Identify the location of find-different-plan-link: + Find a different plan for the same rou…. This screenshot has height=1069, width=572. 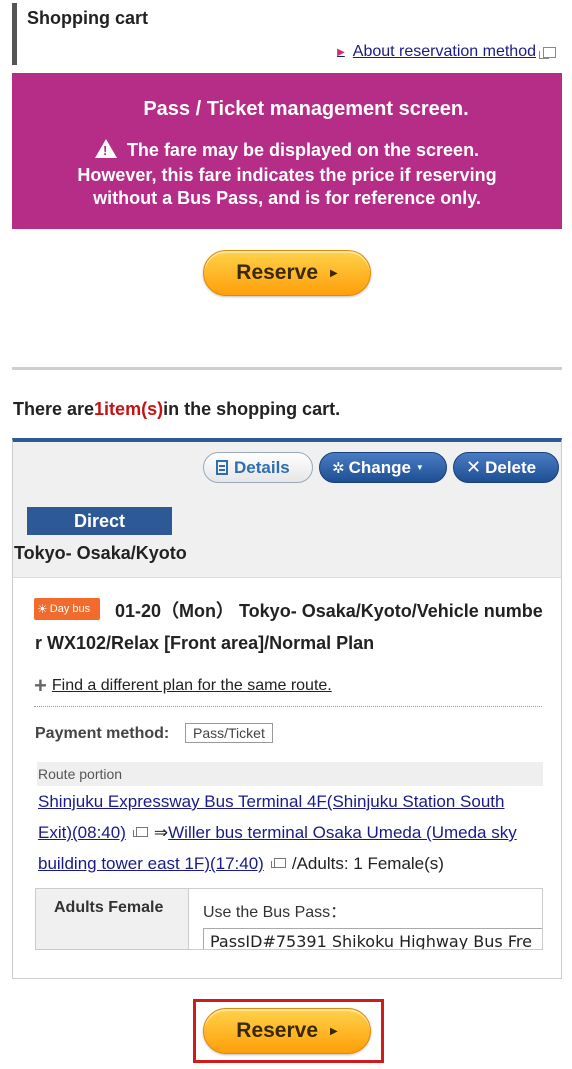
(183, 686).